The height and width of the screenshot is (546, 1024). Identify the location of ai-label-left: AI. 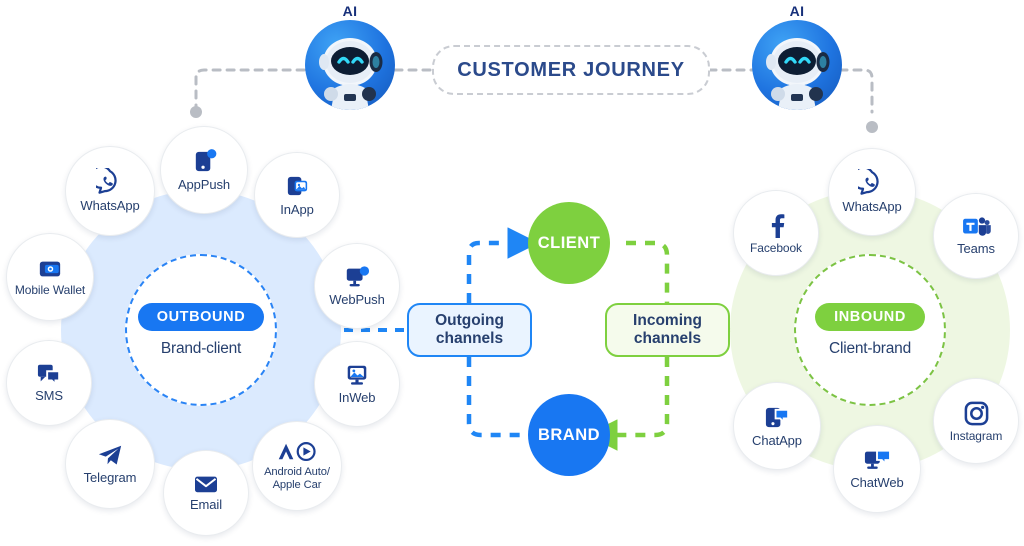
(350, 11).